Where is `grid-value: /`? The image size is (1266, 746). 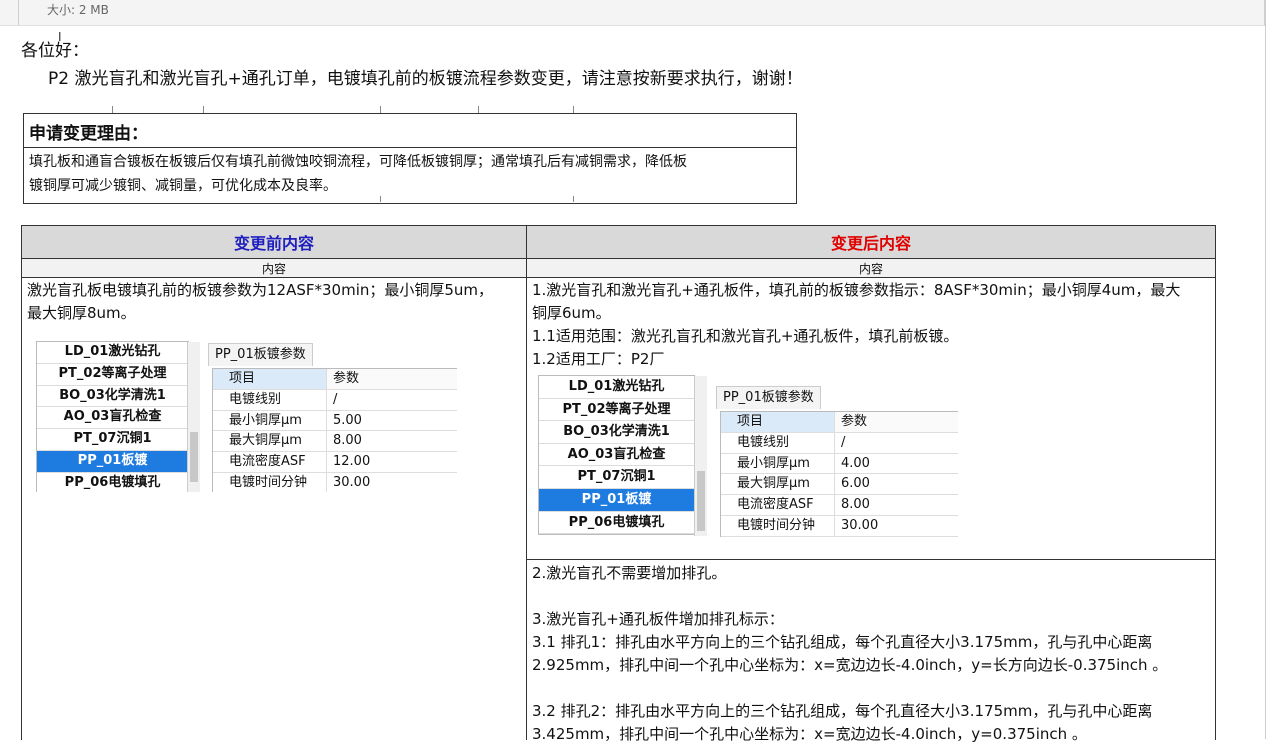
grid-value: / is located at coordinates (335, 399).